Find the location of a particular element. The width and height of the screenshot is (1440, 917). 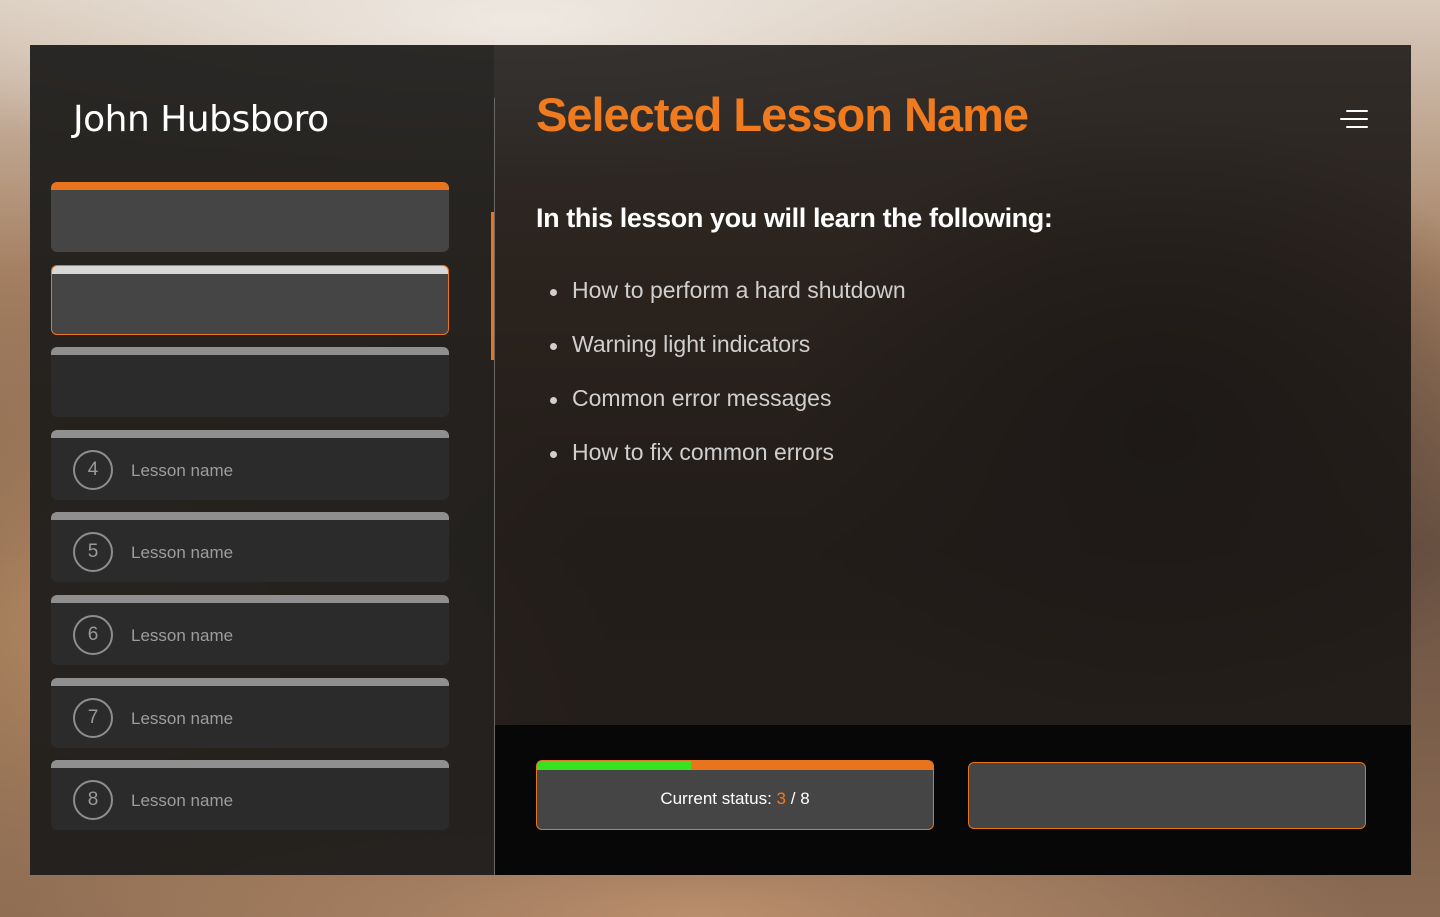

lesson-item-2-selected is located at coordinates (250, 300).